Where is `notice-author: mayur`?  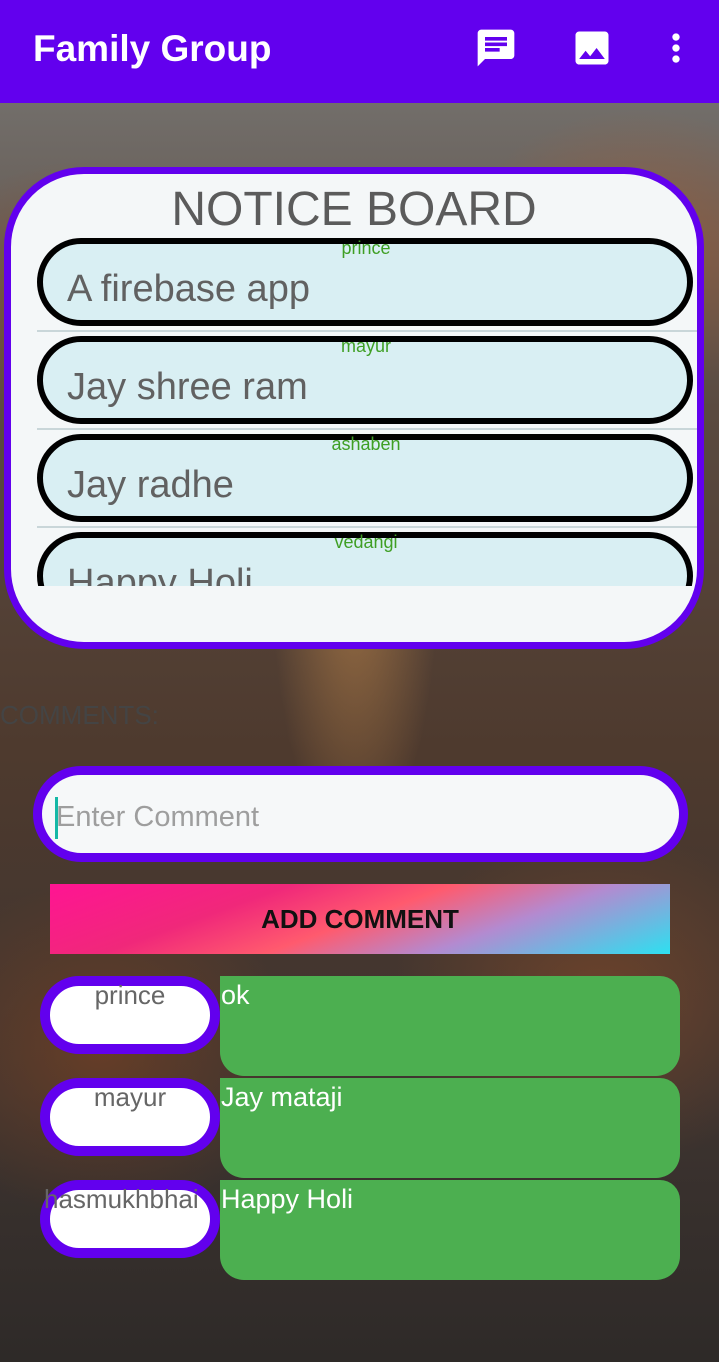
notice-author: mayur is located at coordinates (365, 346).